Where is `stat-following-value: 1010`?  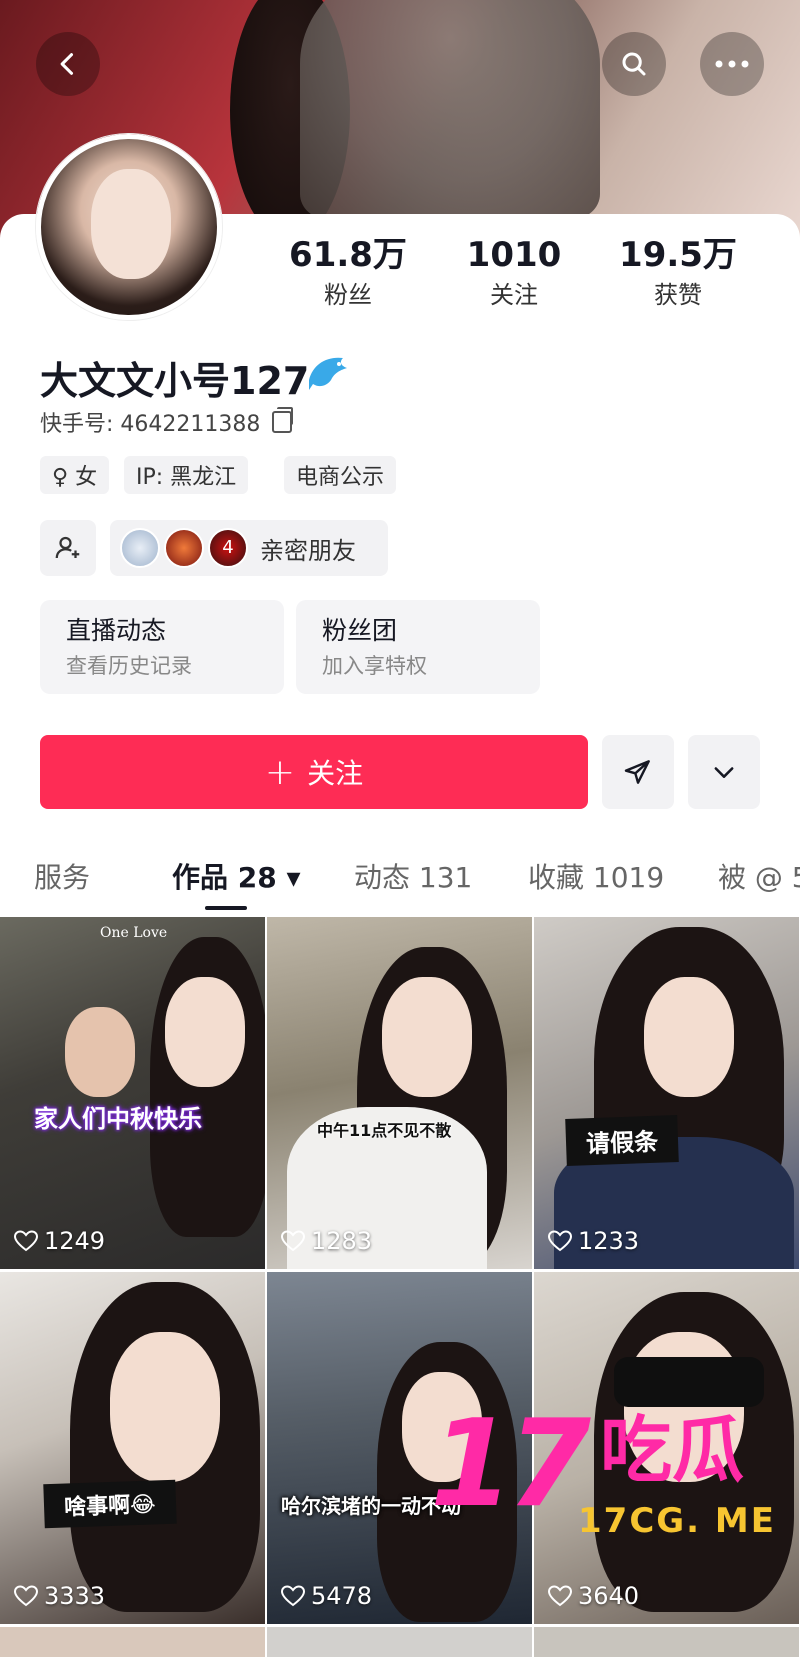
stat-following-value: 1010 is located at coordinates (514, 255).